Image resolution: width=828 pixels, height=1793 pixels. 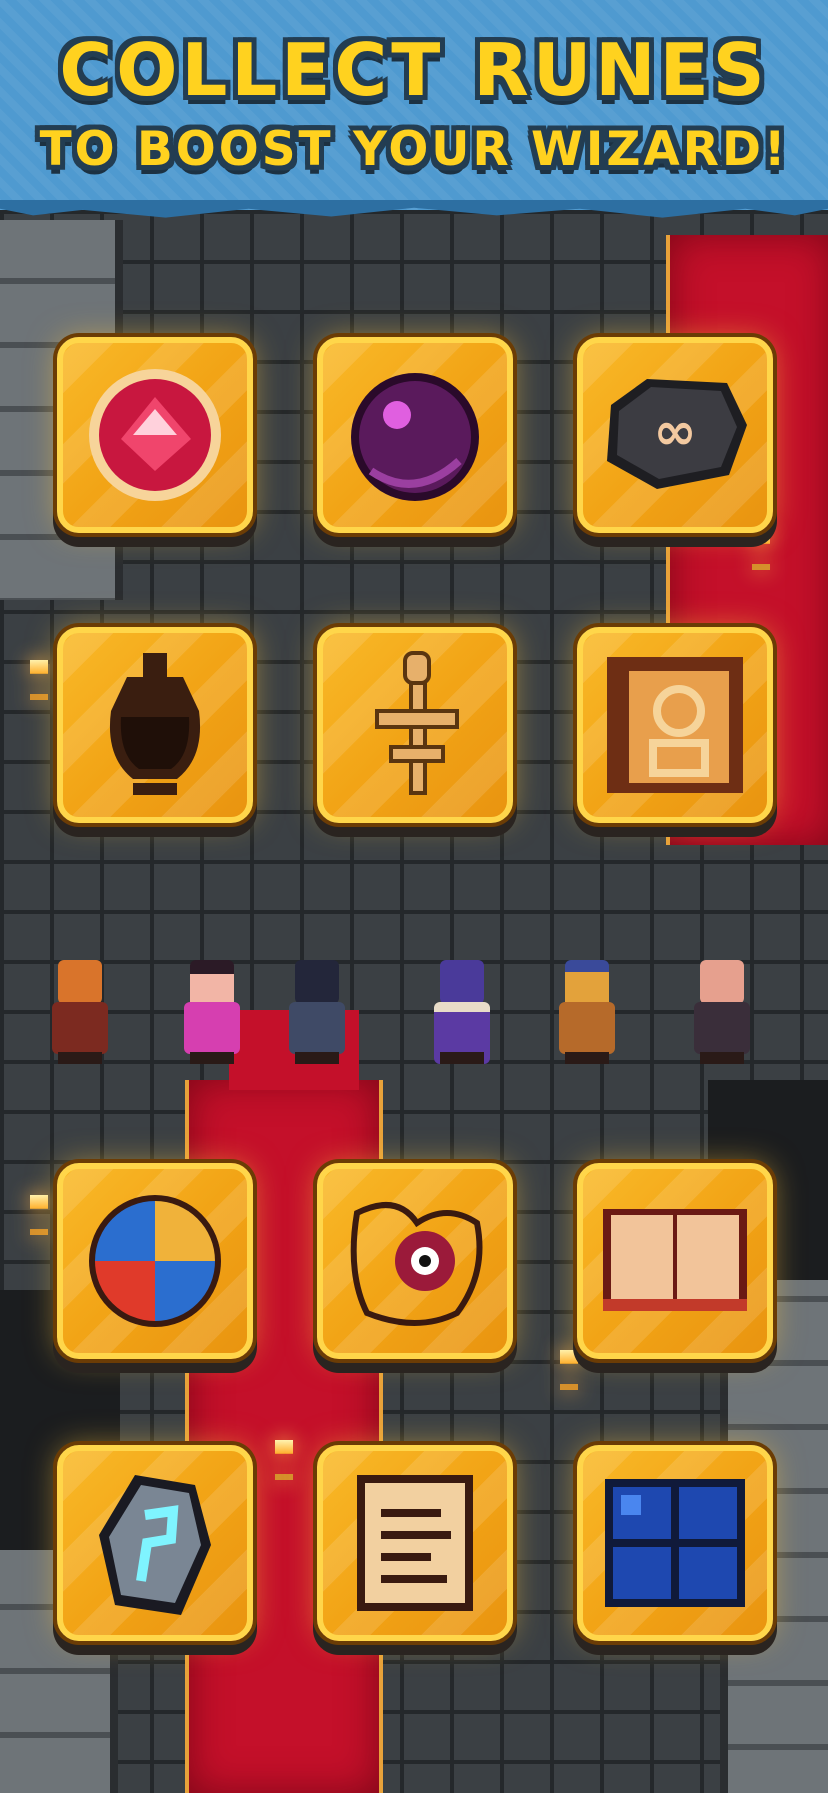 I want to click on urn-icon, so click(x=155, y=724).